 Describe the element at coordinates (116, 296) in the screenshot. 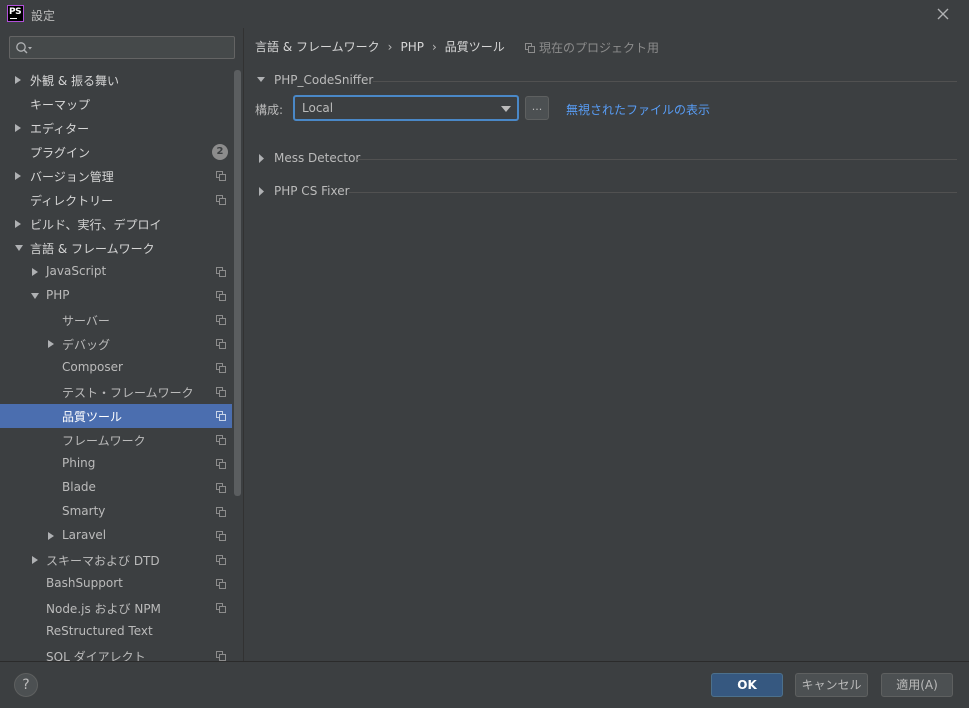

I see `tree-item-php: PHP` at that location.